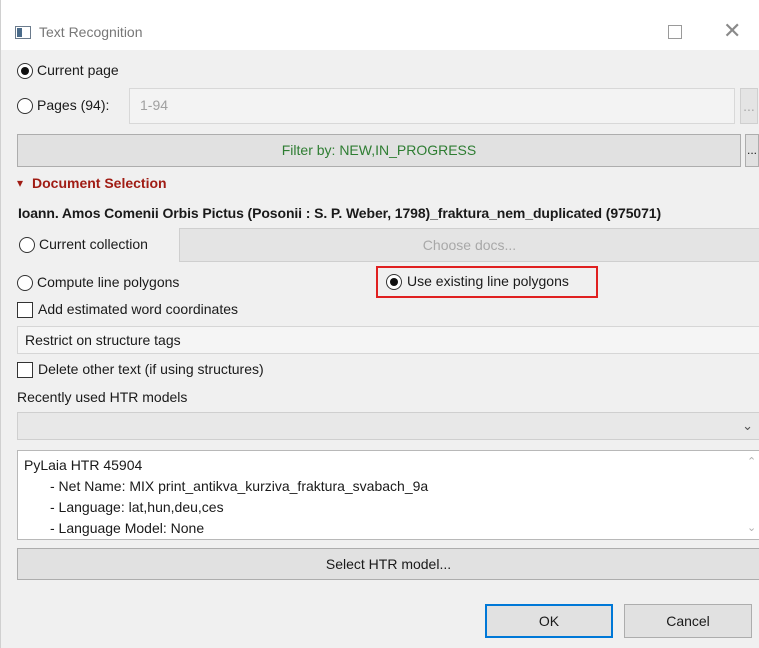 The image size is (759, 648). What do you see at coordinates (549, 621) in the screenshot?
I see `ok-button: OK` at bounding box center [549, 621].